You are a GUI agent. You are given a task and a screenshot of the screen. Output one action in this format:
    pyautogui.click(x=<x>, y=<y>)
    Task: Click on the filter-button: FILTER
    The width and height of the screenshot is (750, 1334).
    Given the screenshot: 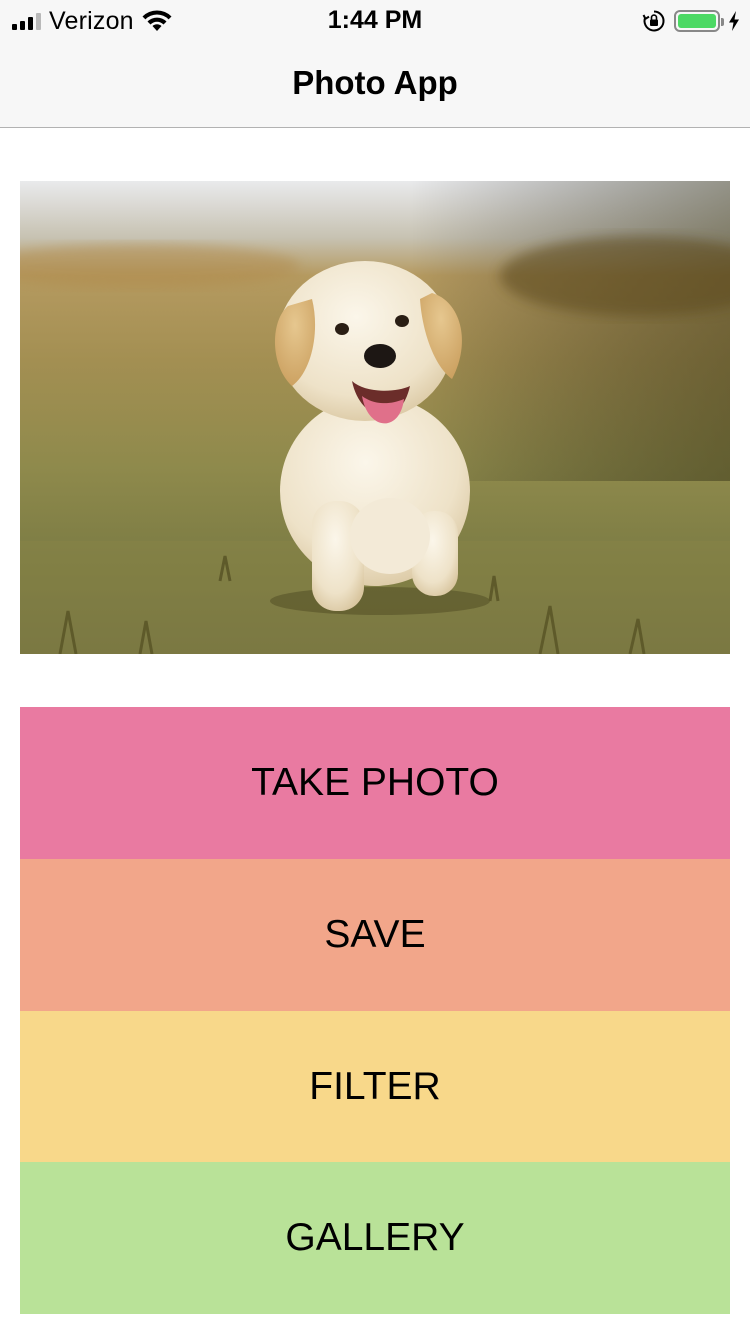 What is the action you would take?
    pyautogui.click(x=375, y=1087)
    